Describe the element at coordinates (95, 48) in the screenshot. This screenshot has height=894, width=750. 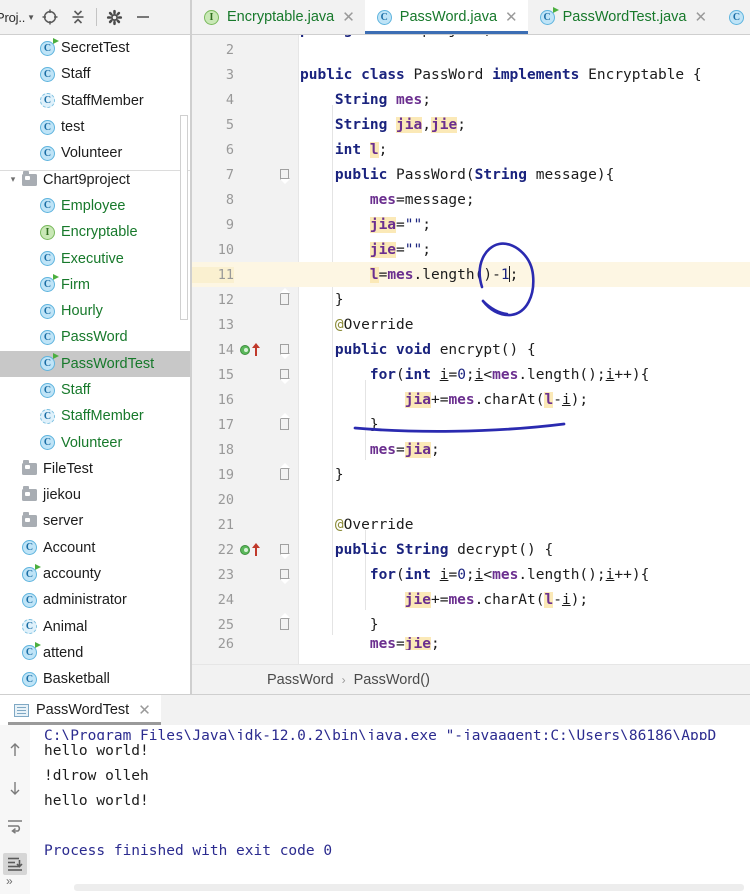
I see `tree-item-secrettest: C SecretTest` at that location.